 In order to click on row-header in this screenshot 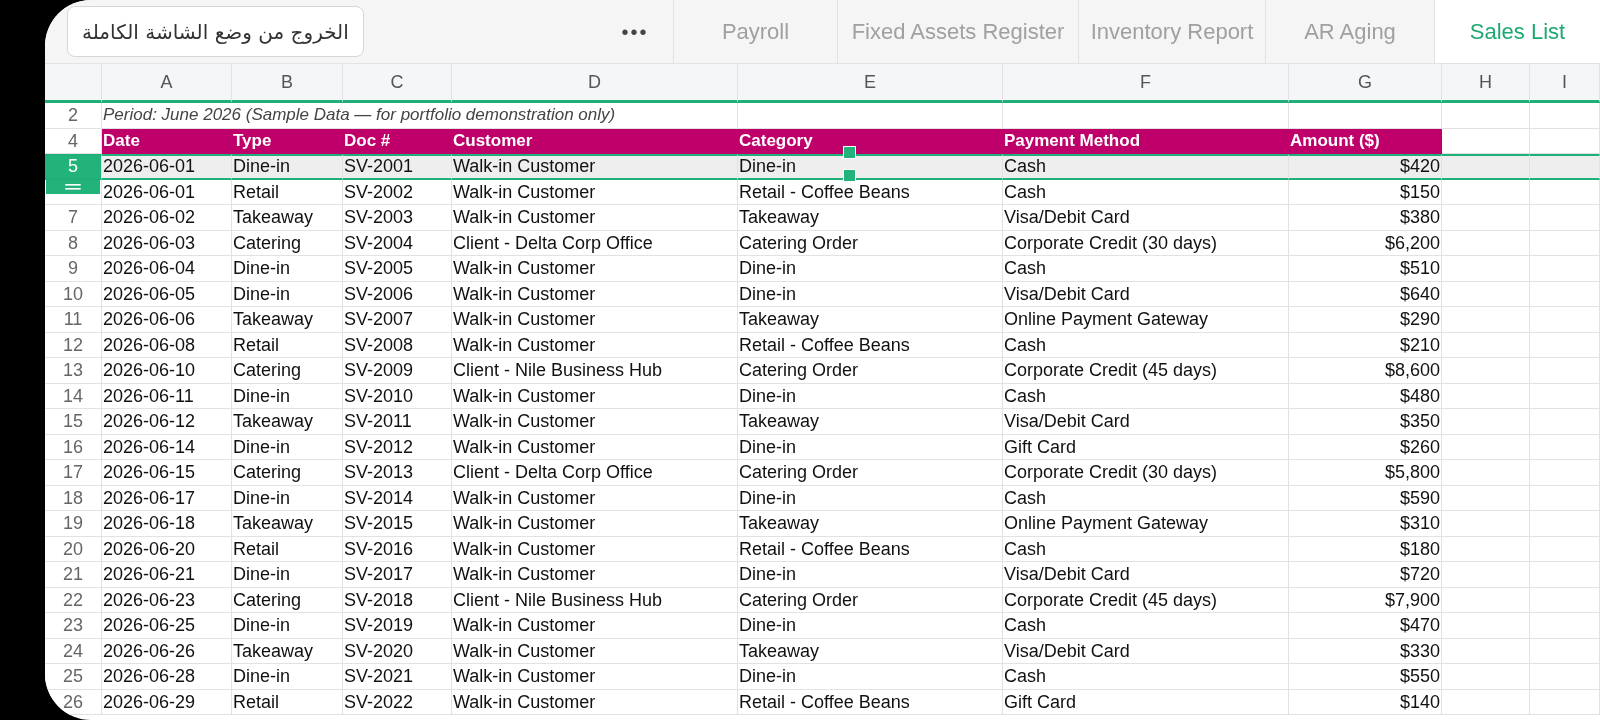, I will do `click(73, 192)`.